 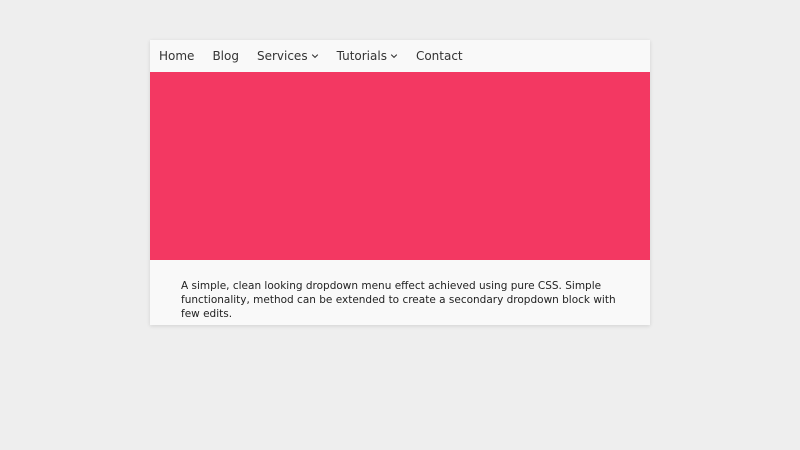 I want to click on nav-item-blog-label: Blog, so click(x=225, y=56).